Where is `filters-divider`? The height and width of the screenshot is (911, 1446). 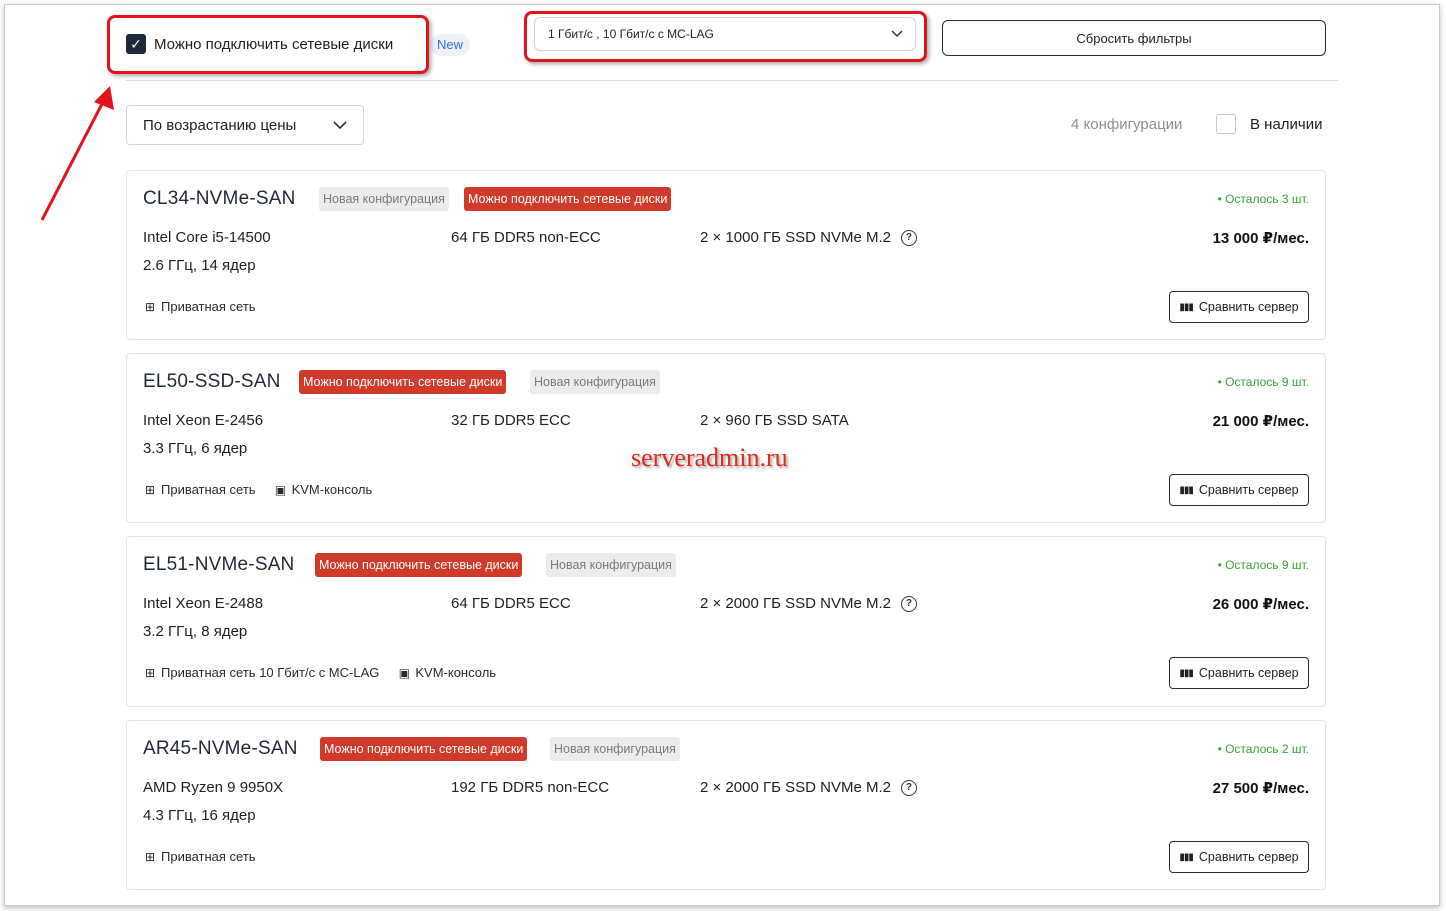 filters-divider is located at coordinates (732, 80).